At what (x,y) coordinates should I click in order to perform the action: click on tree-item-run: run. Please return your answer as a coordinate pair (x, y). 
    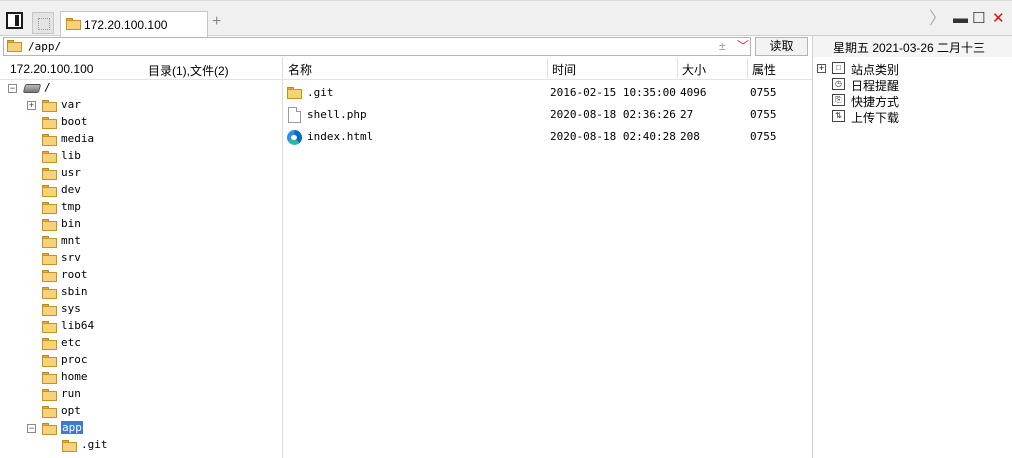
    Looking at the image, I should click on (141, 394).